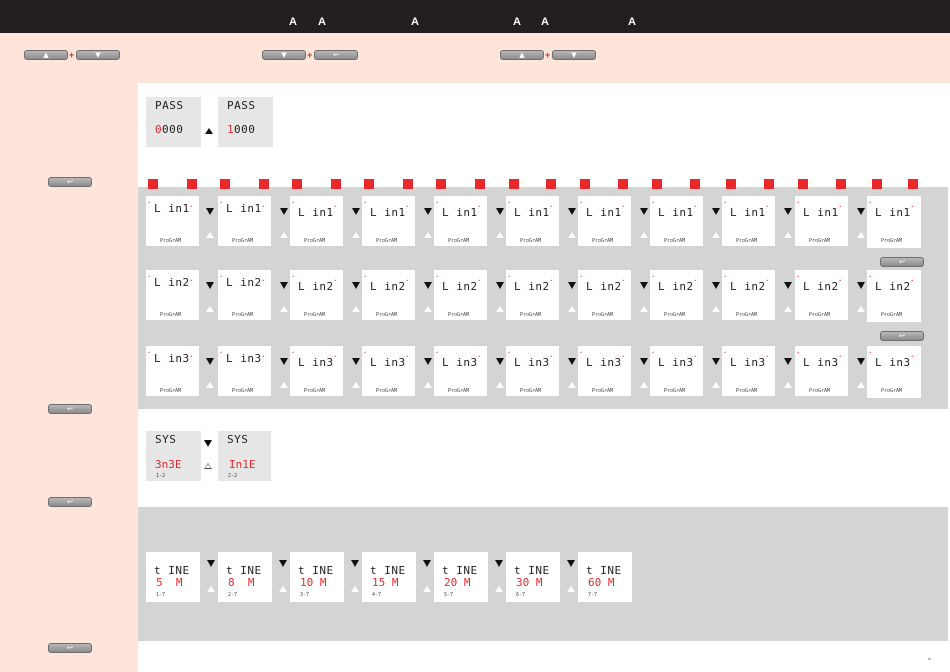  Describe the element at coordinates (377, 595) in the screenshot. I see `time-code: 4-7` at that location.